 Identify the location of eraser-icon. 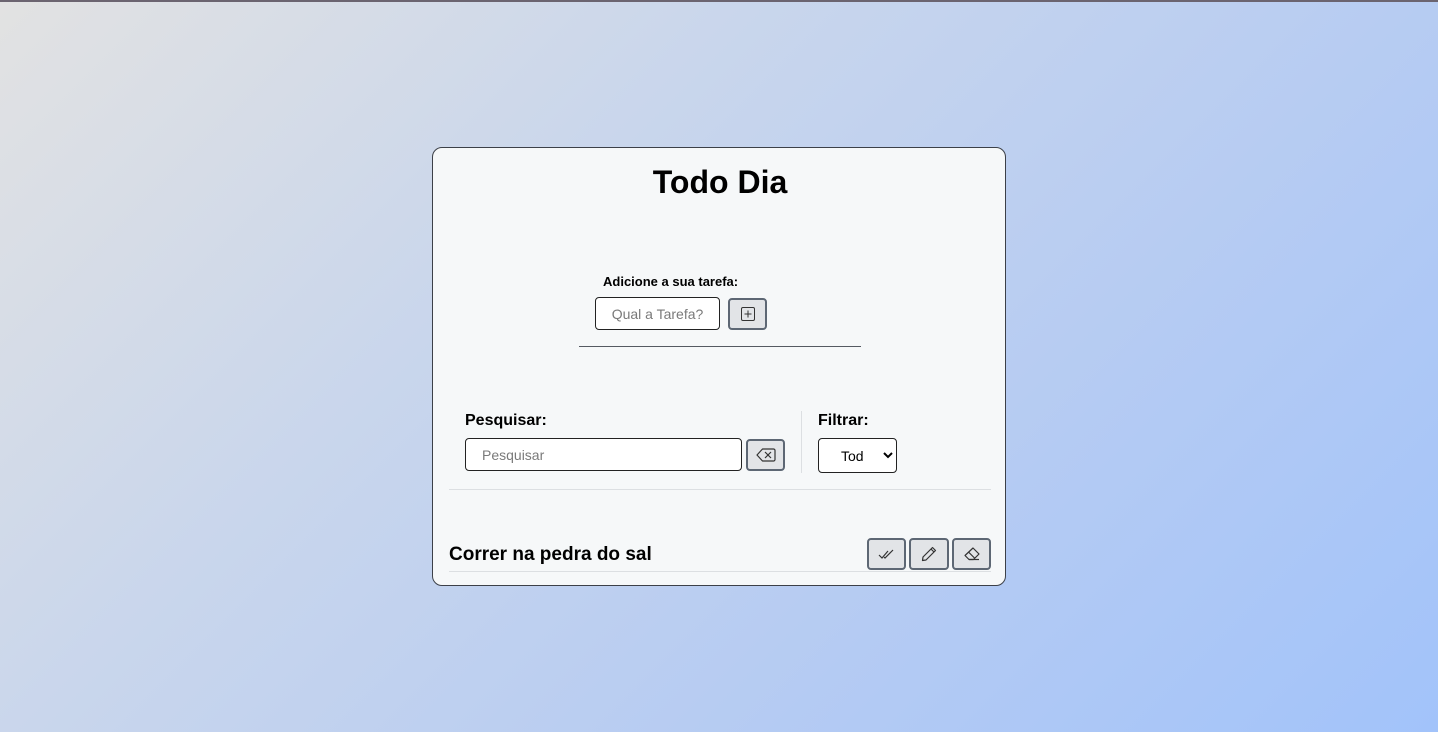
(971, 554).